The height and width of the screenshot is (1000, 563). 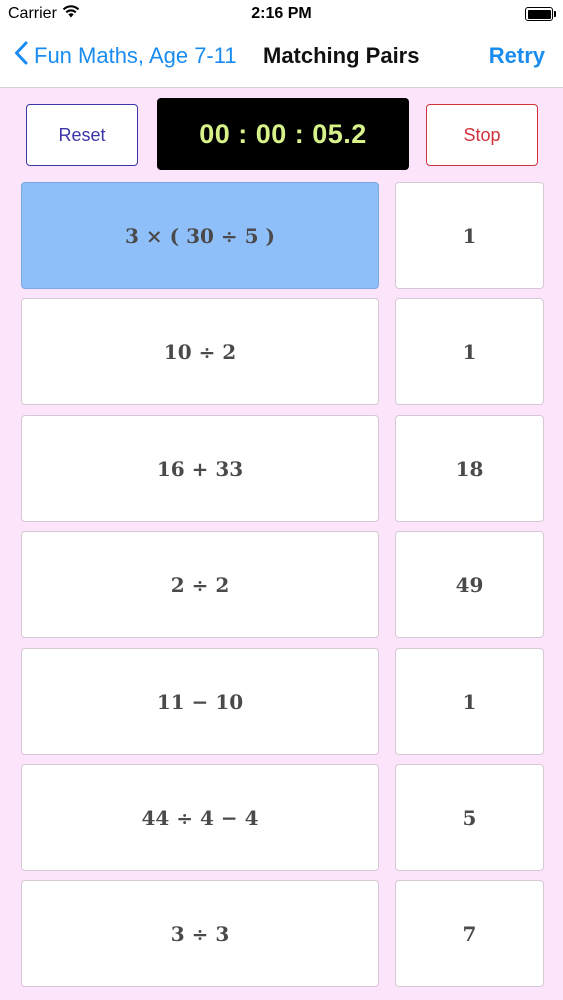 I want to click on timer-display: 00 : 00 : 05.2, so click(x=283, y=134).